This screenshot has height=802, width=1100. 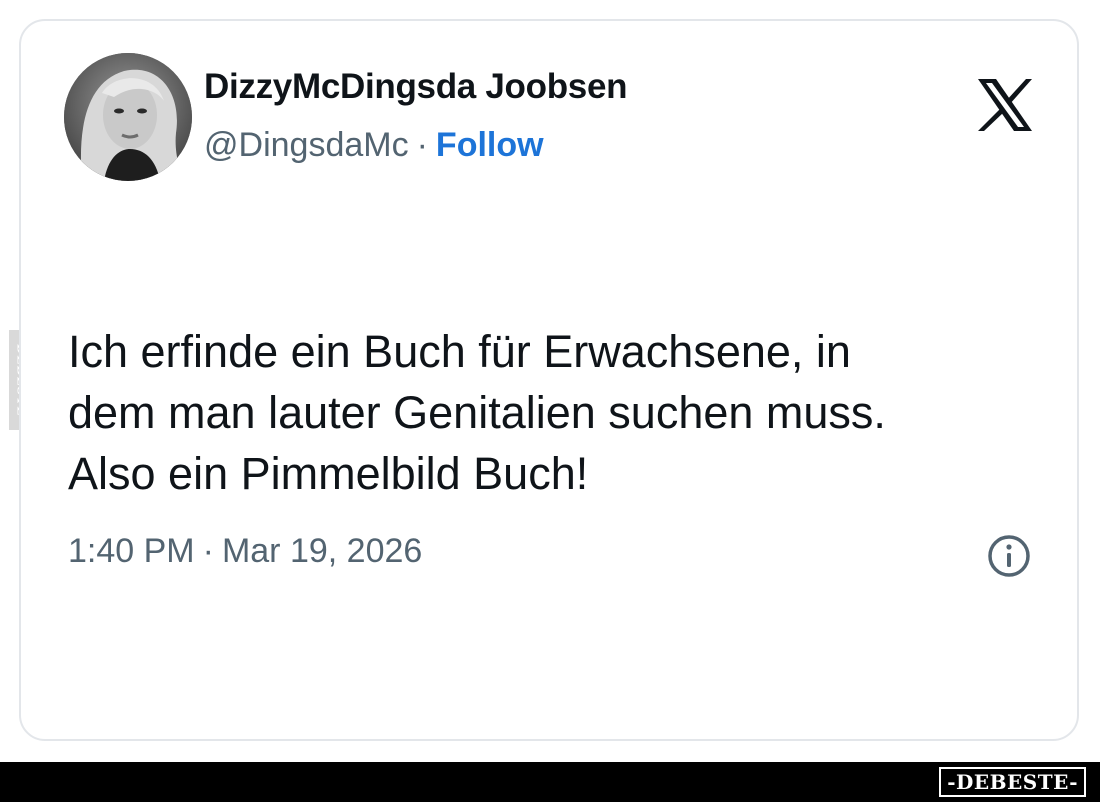 What do you see at coordinates (477, 412) in the screenshot?
I see `tweet-text-line: dem man lauter Genitalien suchen muss.` at bounding box center [477, 412].